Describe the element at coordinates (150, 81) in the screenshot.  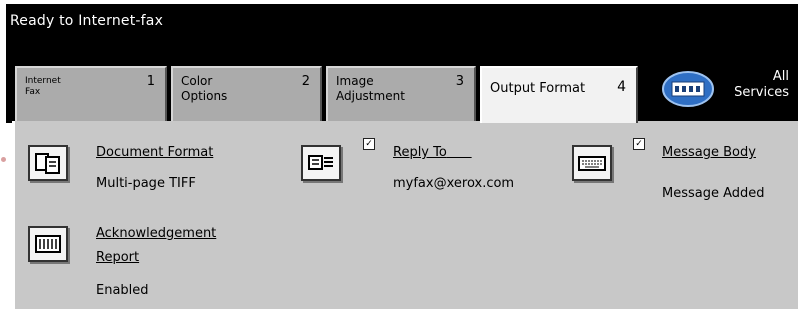
I see `tab-number: 1` at that location.